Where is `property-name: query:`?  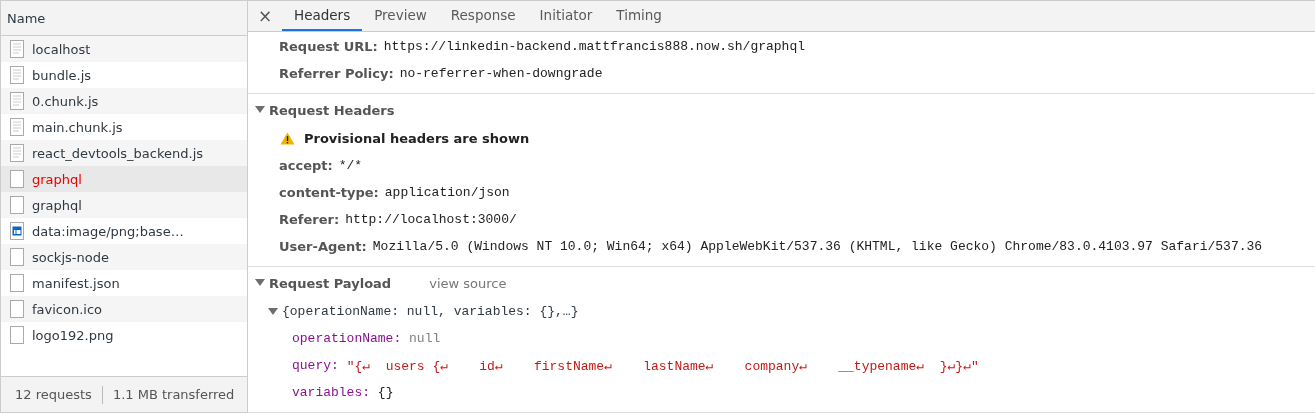
property-name: query: is located at coordinates (315, 365).